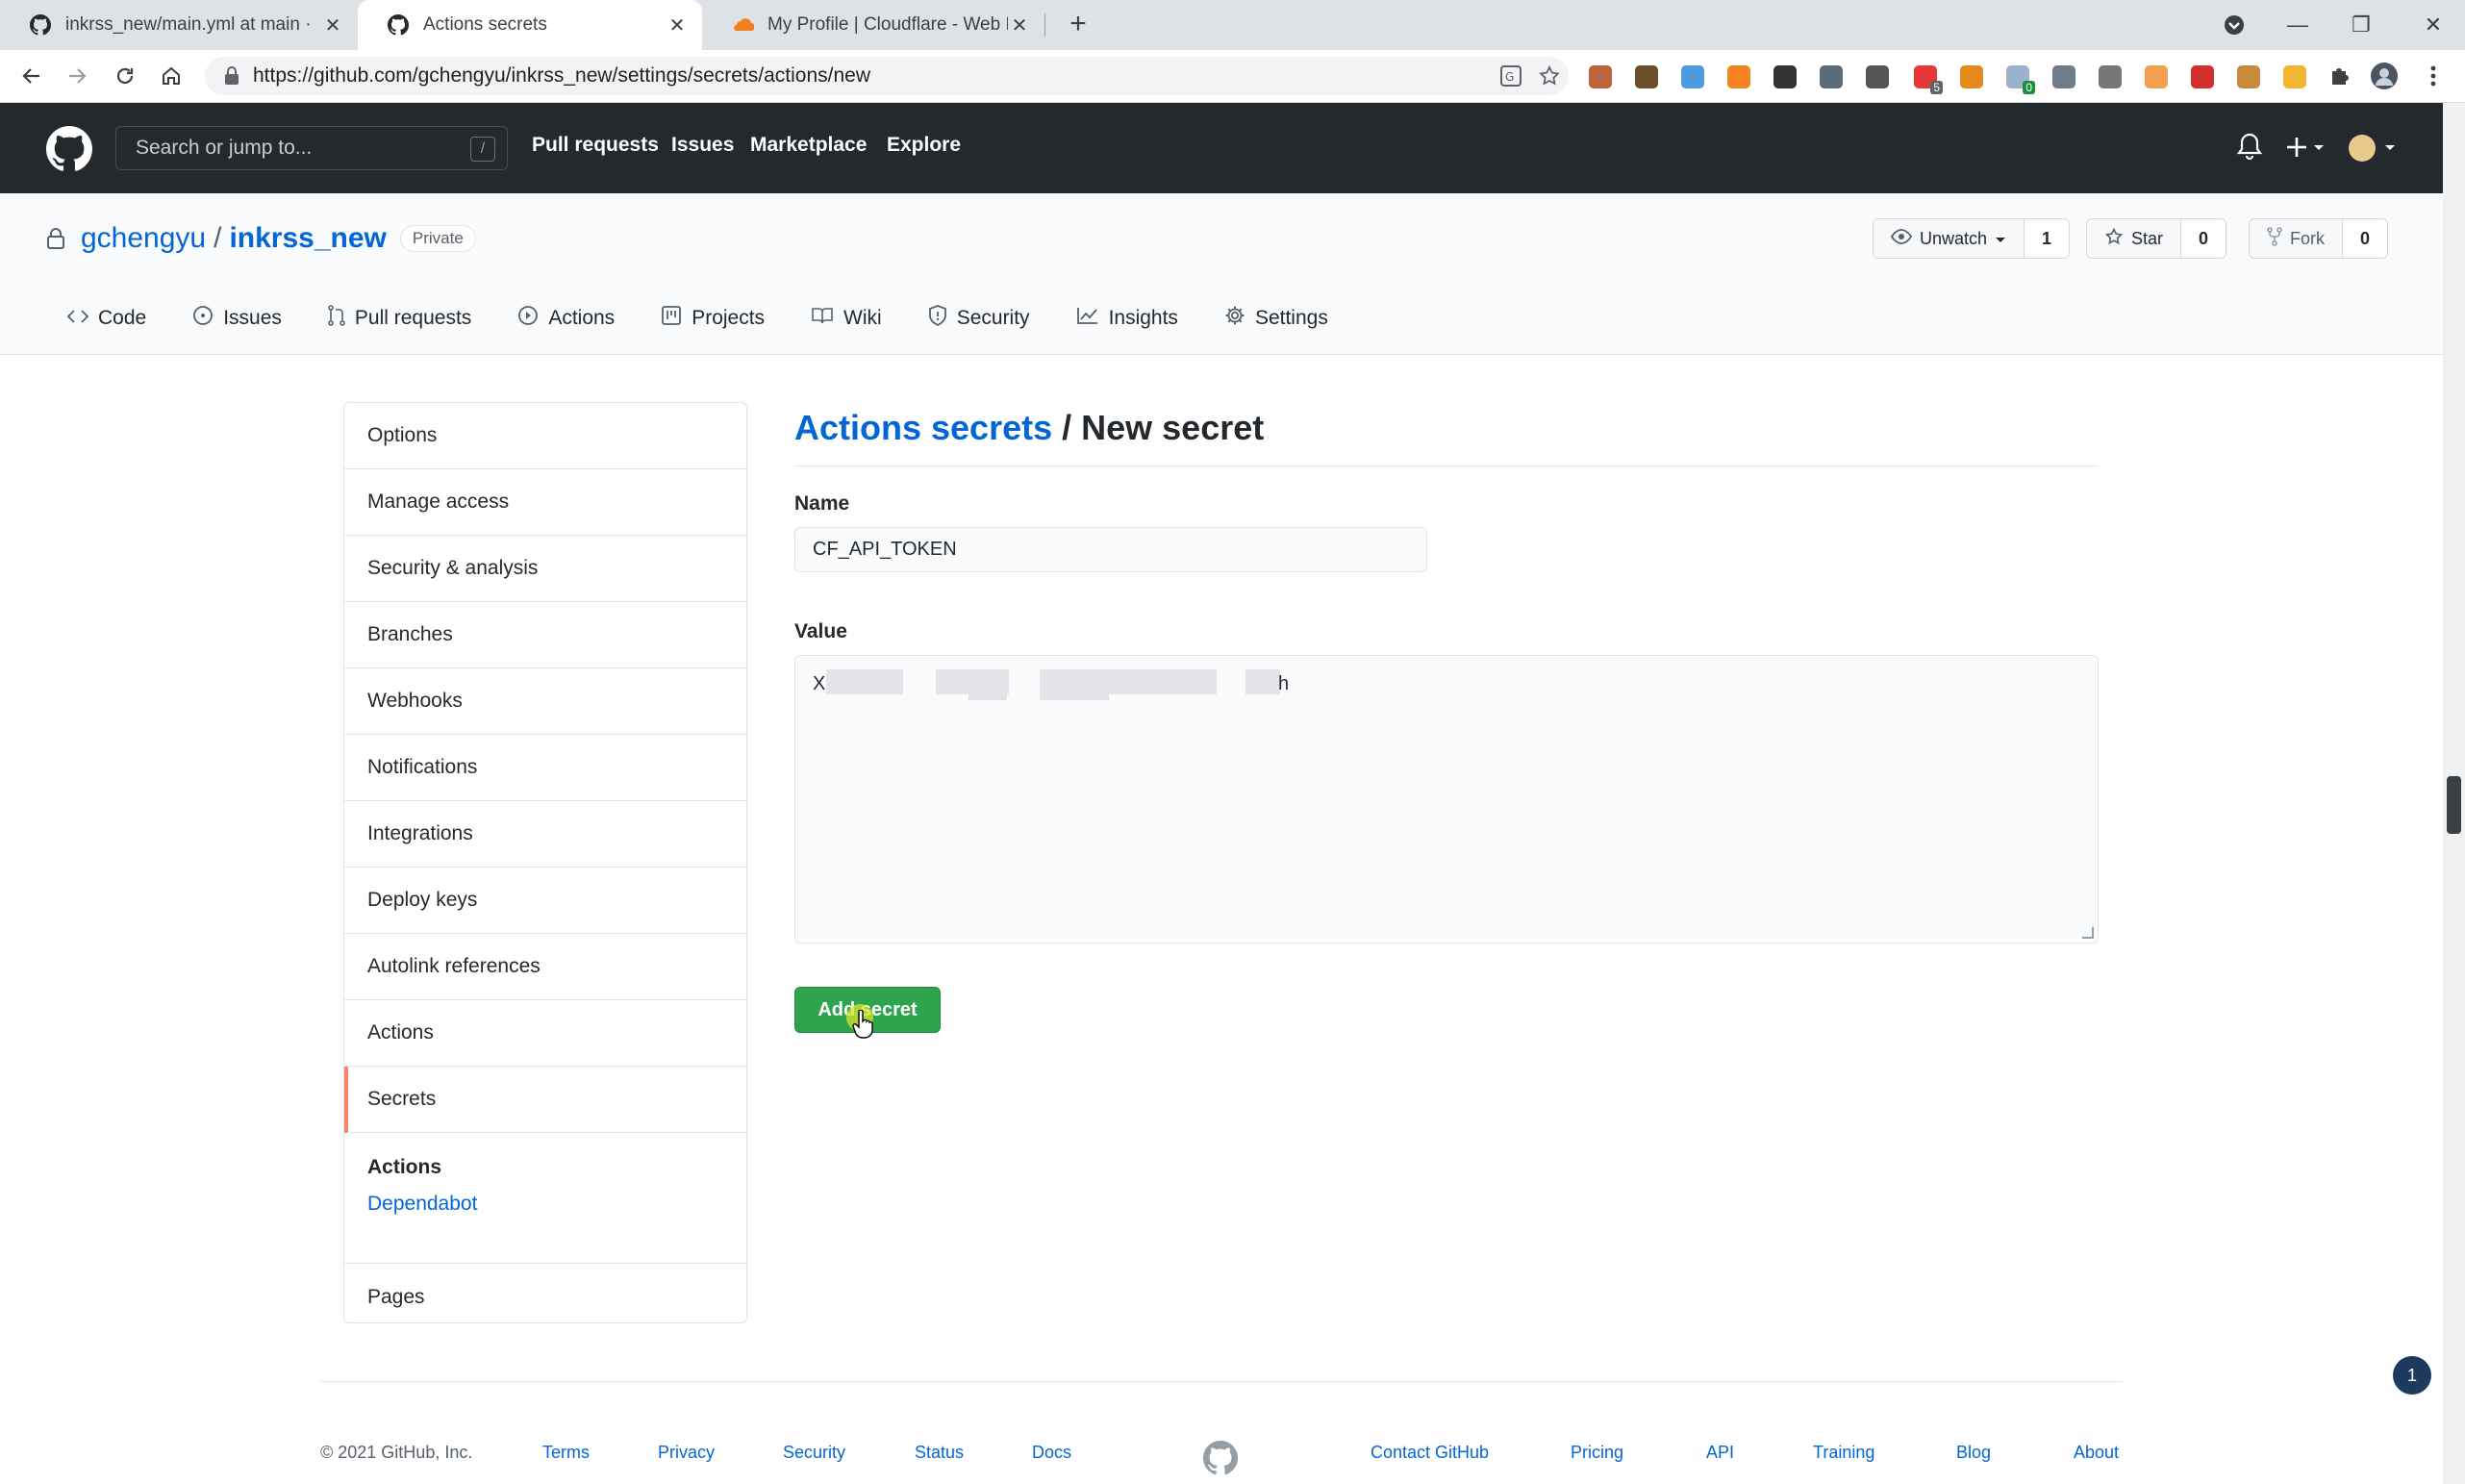 The image size is (2465, 1484). I want to click on browser-tab-main-yml: inkrss_new/main.yml at main · ✕, so click(179, 25).